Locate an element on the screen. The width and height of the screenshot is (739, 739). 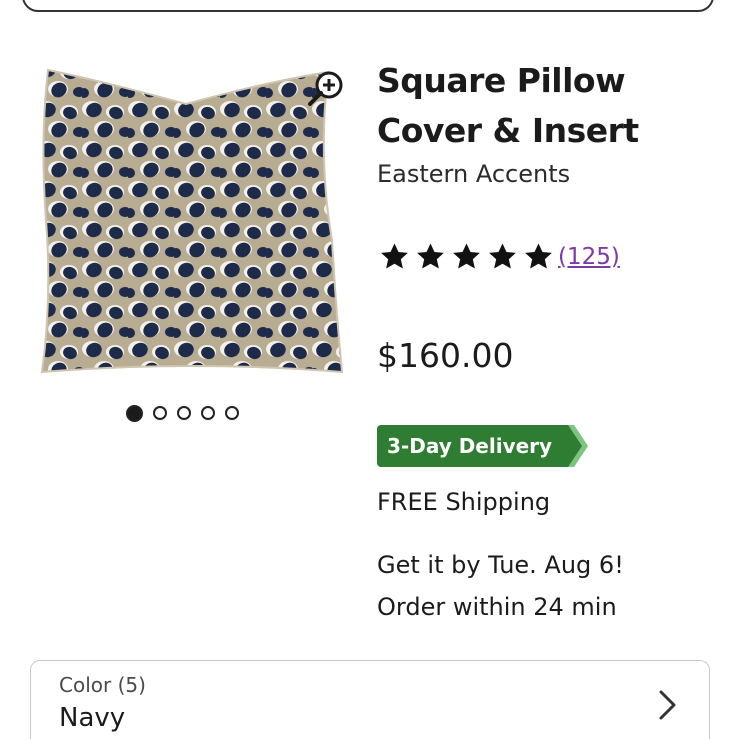
delivery-badge: 3-Day Delivery is located at coordinates (483, 446).